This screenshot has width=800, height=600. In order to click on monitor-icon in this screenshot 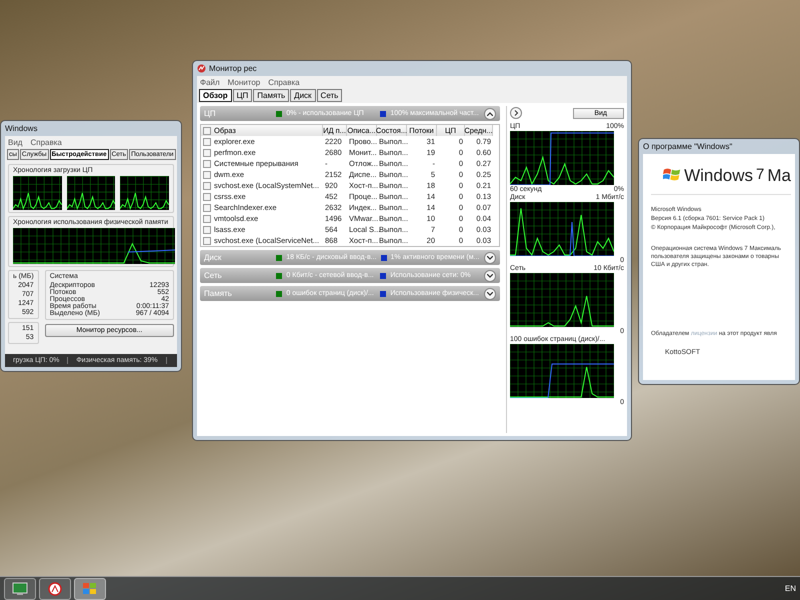, I will do `click(20, 589)`.